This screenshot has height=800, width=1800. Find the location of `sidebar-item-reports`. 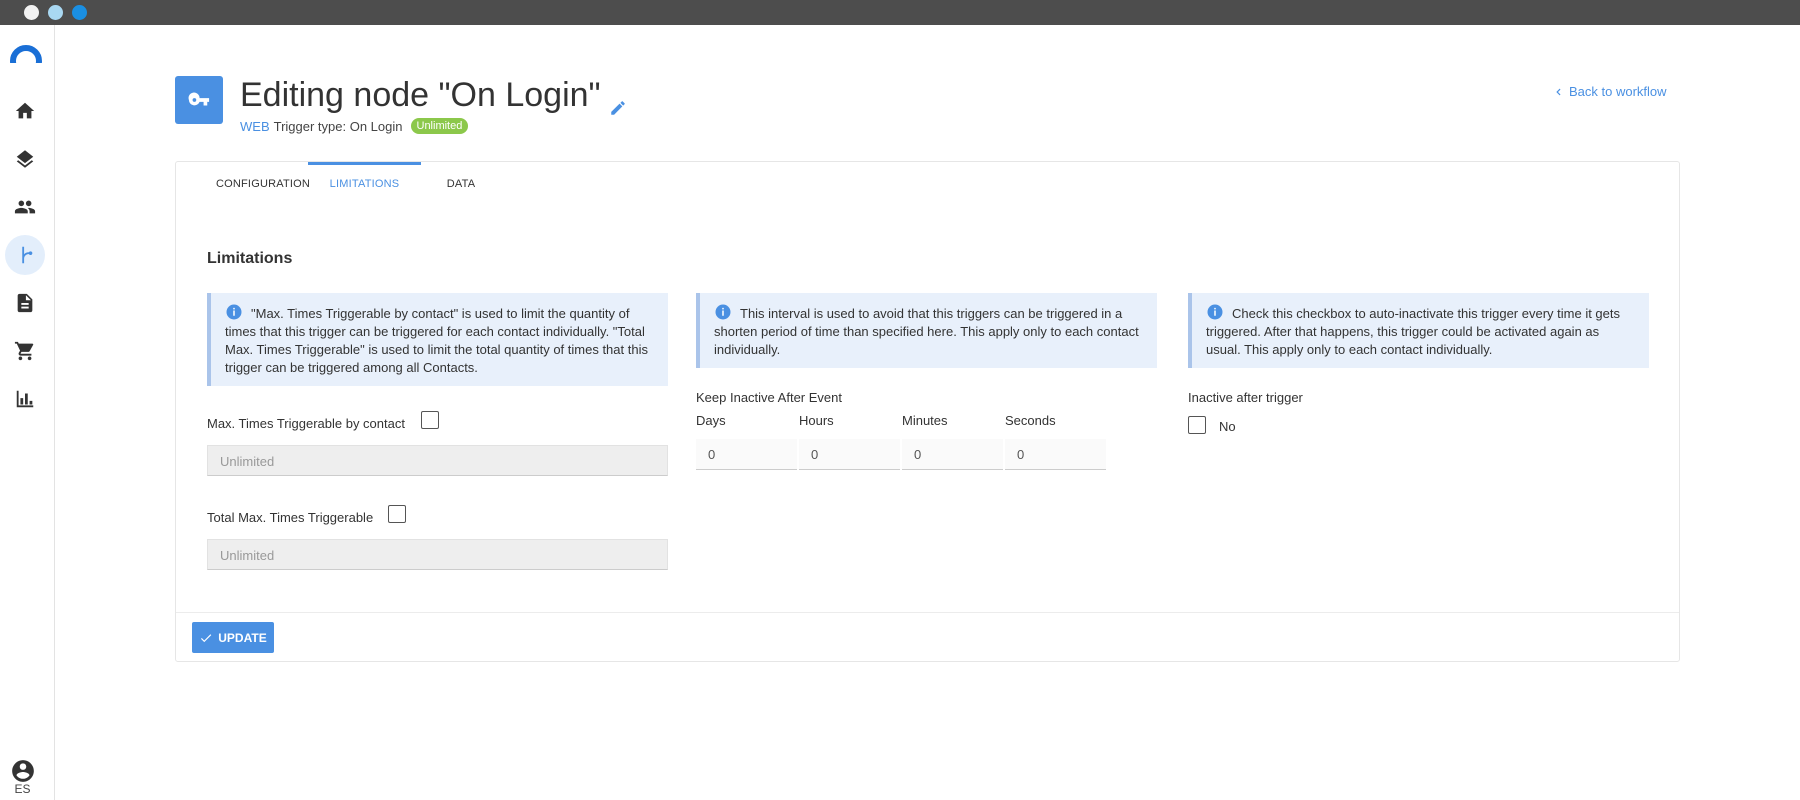

sidebar-item-reports is located at coordinates (25, 399).